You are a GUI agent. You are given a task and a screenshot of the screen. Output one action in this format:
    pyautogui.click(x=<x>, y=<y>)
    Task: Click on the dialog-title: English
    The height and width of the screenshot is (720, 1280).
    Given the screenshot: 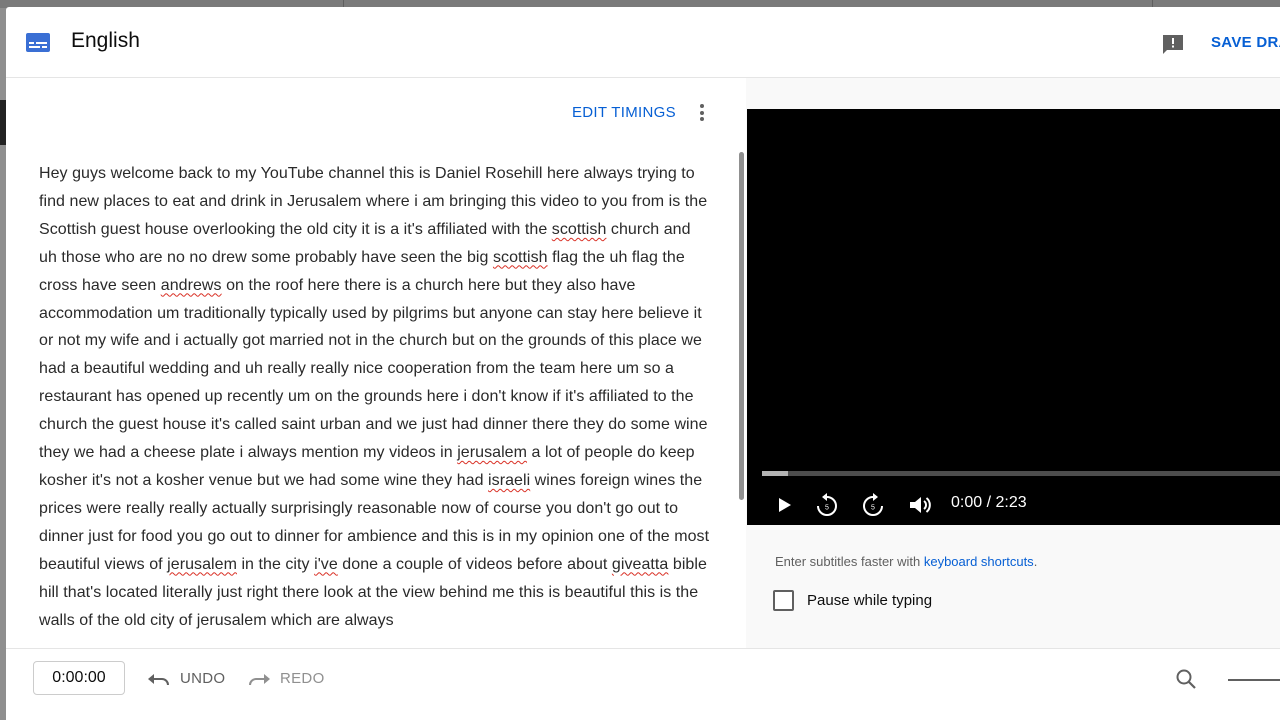 What is the action you would take?
    pyautogui.click(x=105, y=40)
    